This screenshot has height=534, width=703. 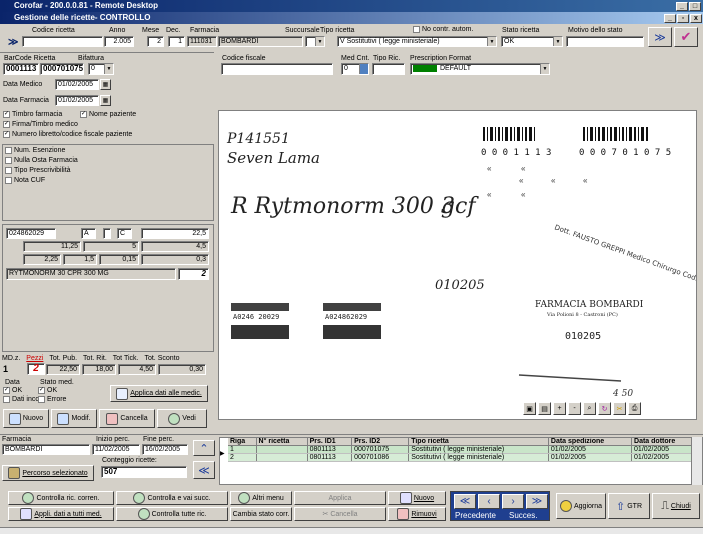 What do you see at coordinates (559, 408) in the screenshot?
I see `zoom-in-icon: +` at bounding box center [559, 408].